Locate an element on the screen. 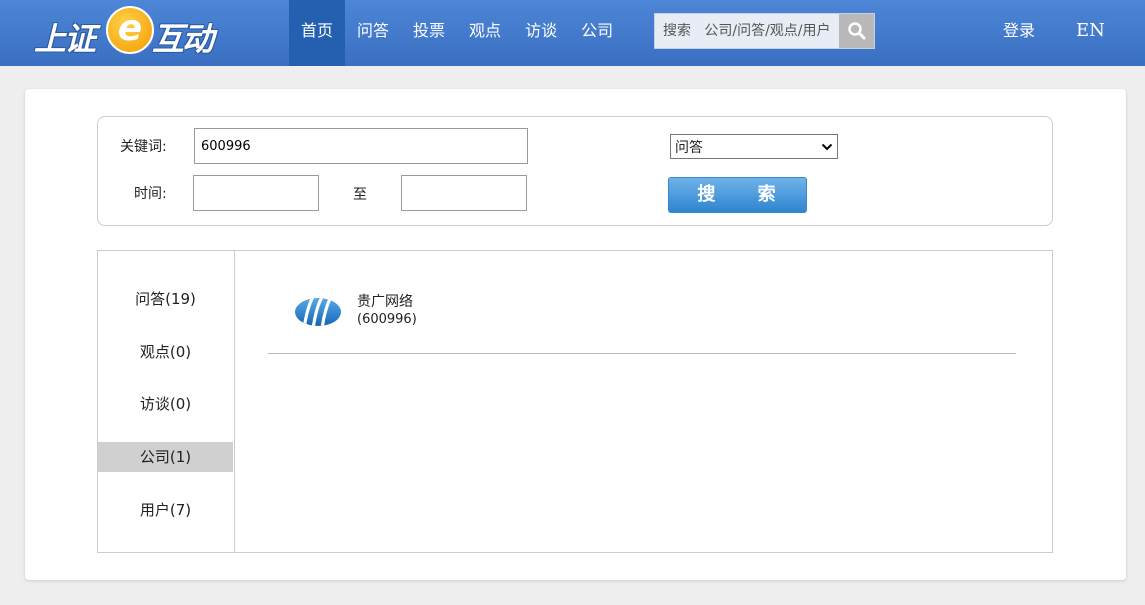 Image resolution: width=1145 pixels, height=605 pixels. search-button: 搜 索 is located at coordinates (737, 195).